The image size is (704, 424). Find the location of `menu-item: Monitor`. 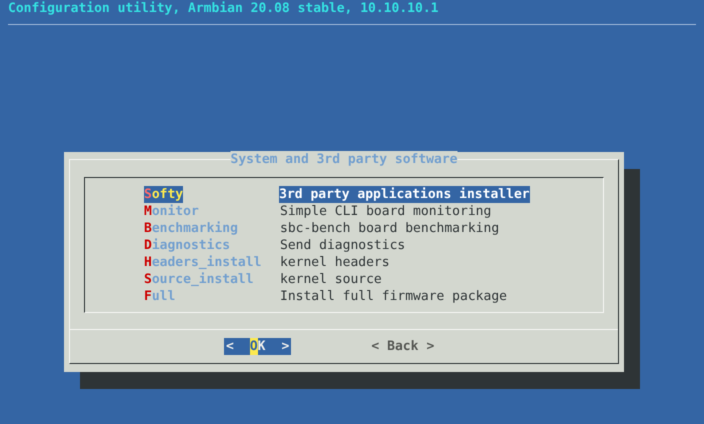

menu-item: Monitor is located at coordinates (212, 211).